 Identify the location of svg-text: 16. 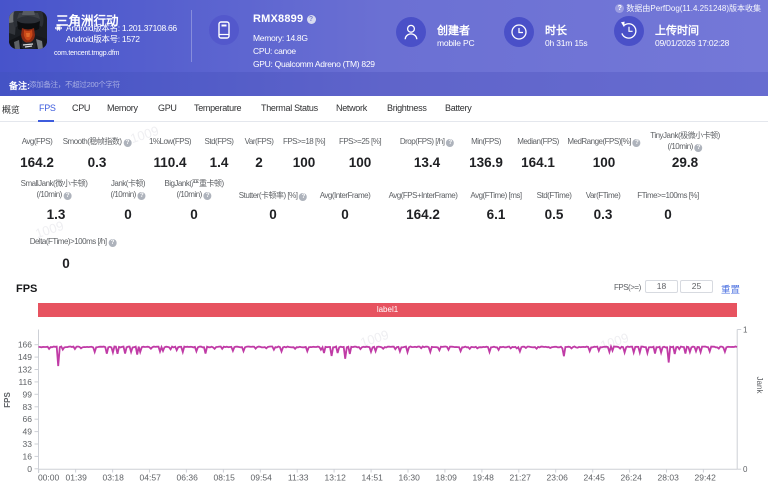
(28, 456).